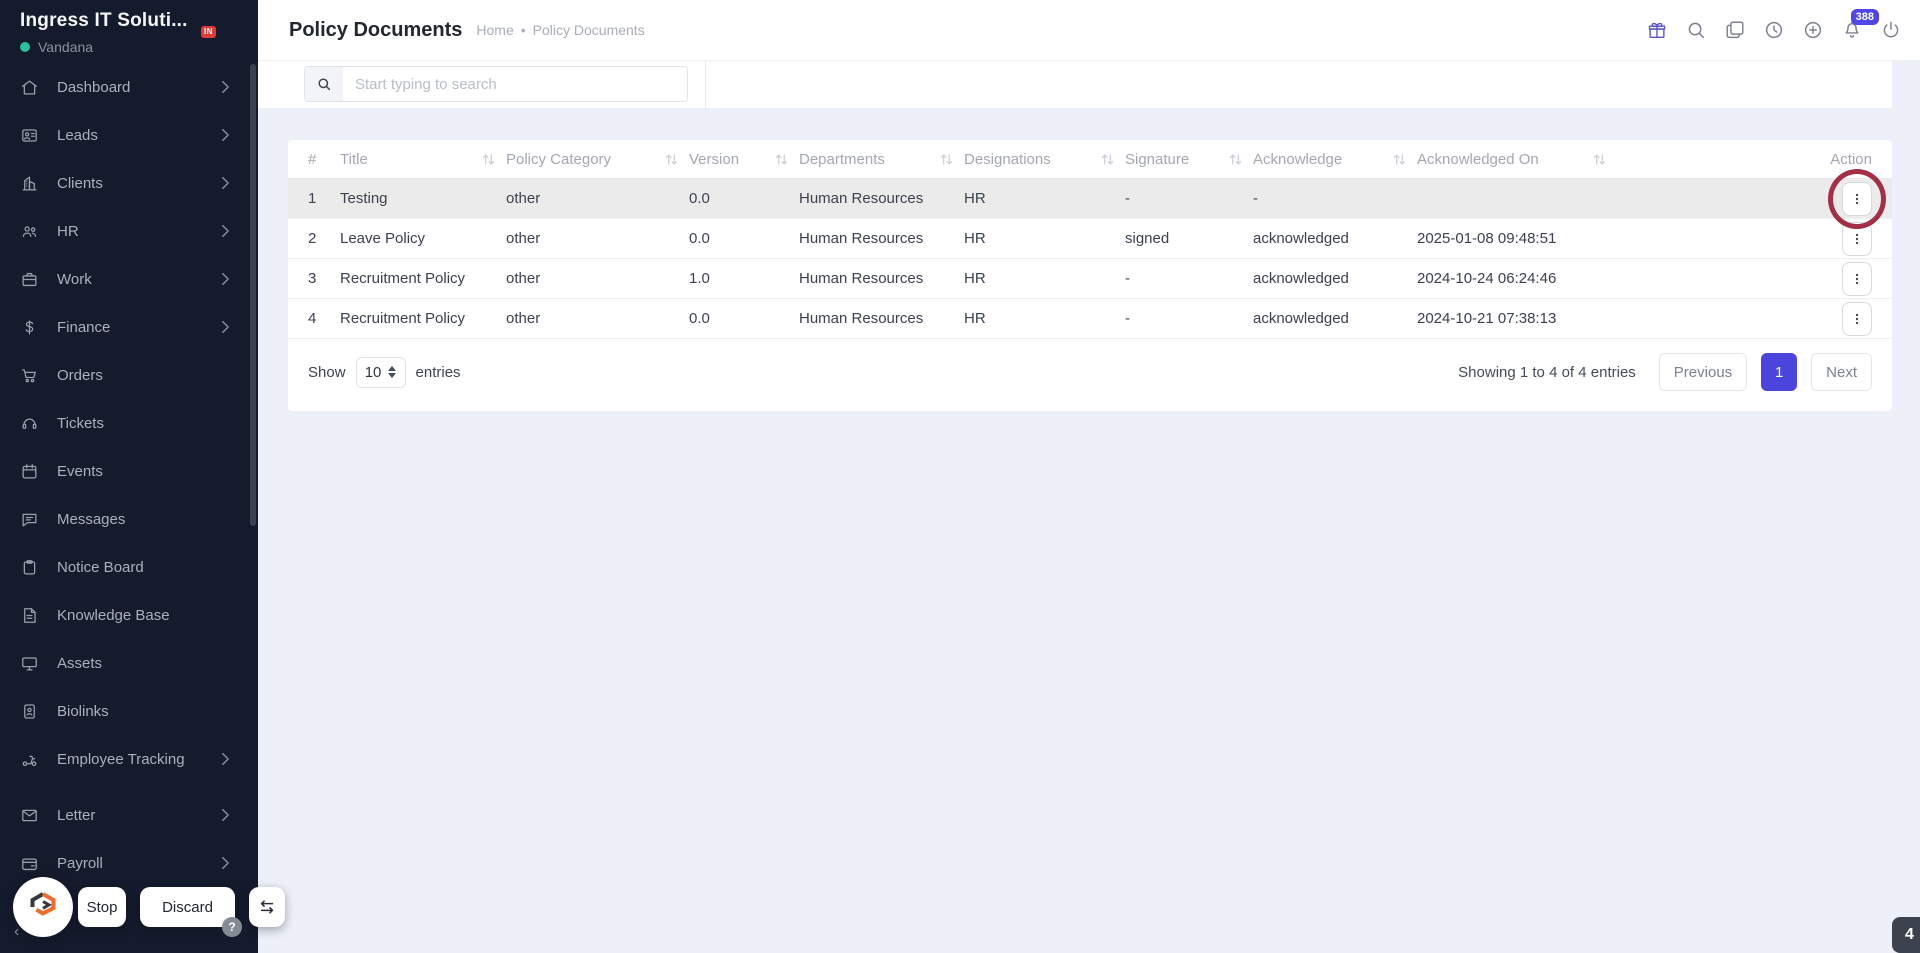 The image size is (1920, 953). What do you see at coordinates (1703, 372) in the screenshot?
I see `previous-page-button: Previous` at bounding box center [1703, 372].